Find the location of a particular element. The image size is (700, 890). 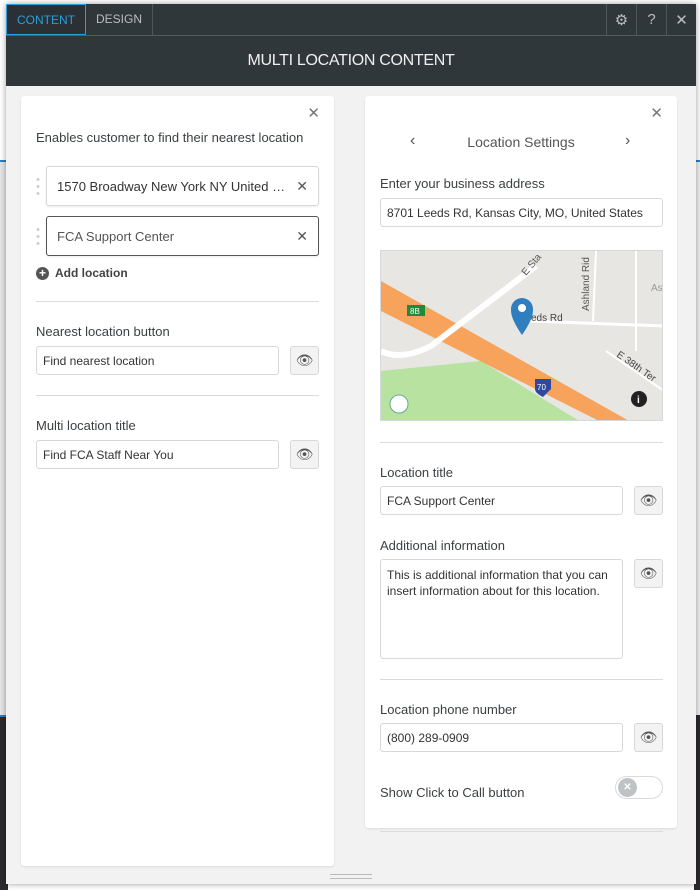

location-item: FCA Support Center ✕ is located at coordinates (182, 236).